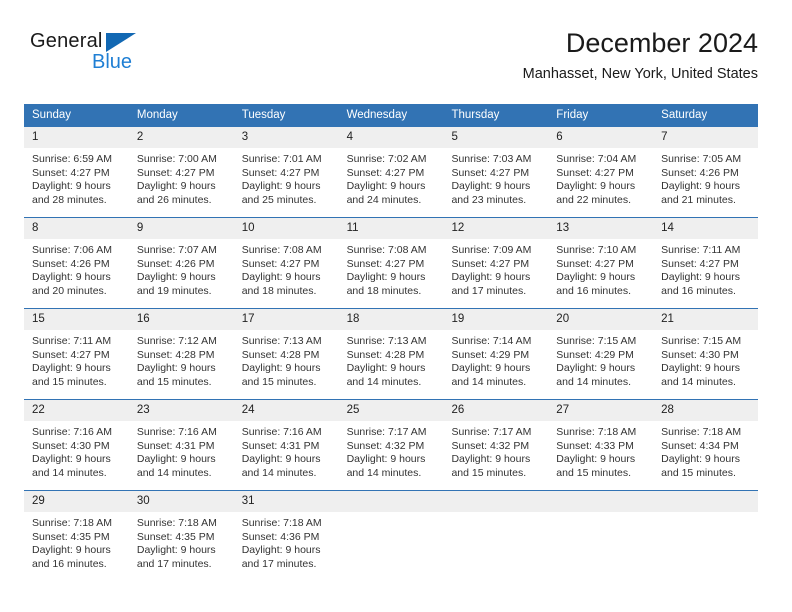 Image resolution: width=792 pixels, height=612 pixels. I want to click on day-number: 19, so click(495, 319).